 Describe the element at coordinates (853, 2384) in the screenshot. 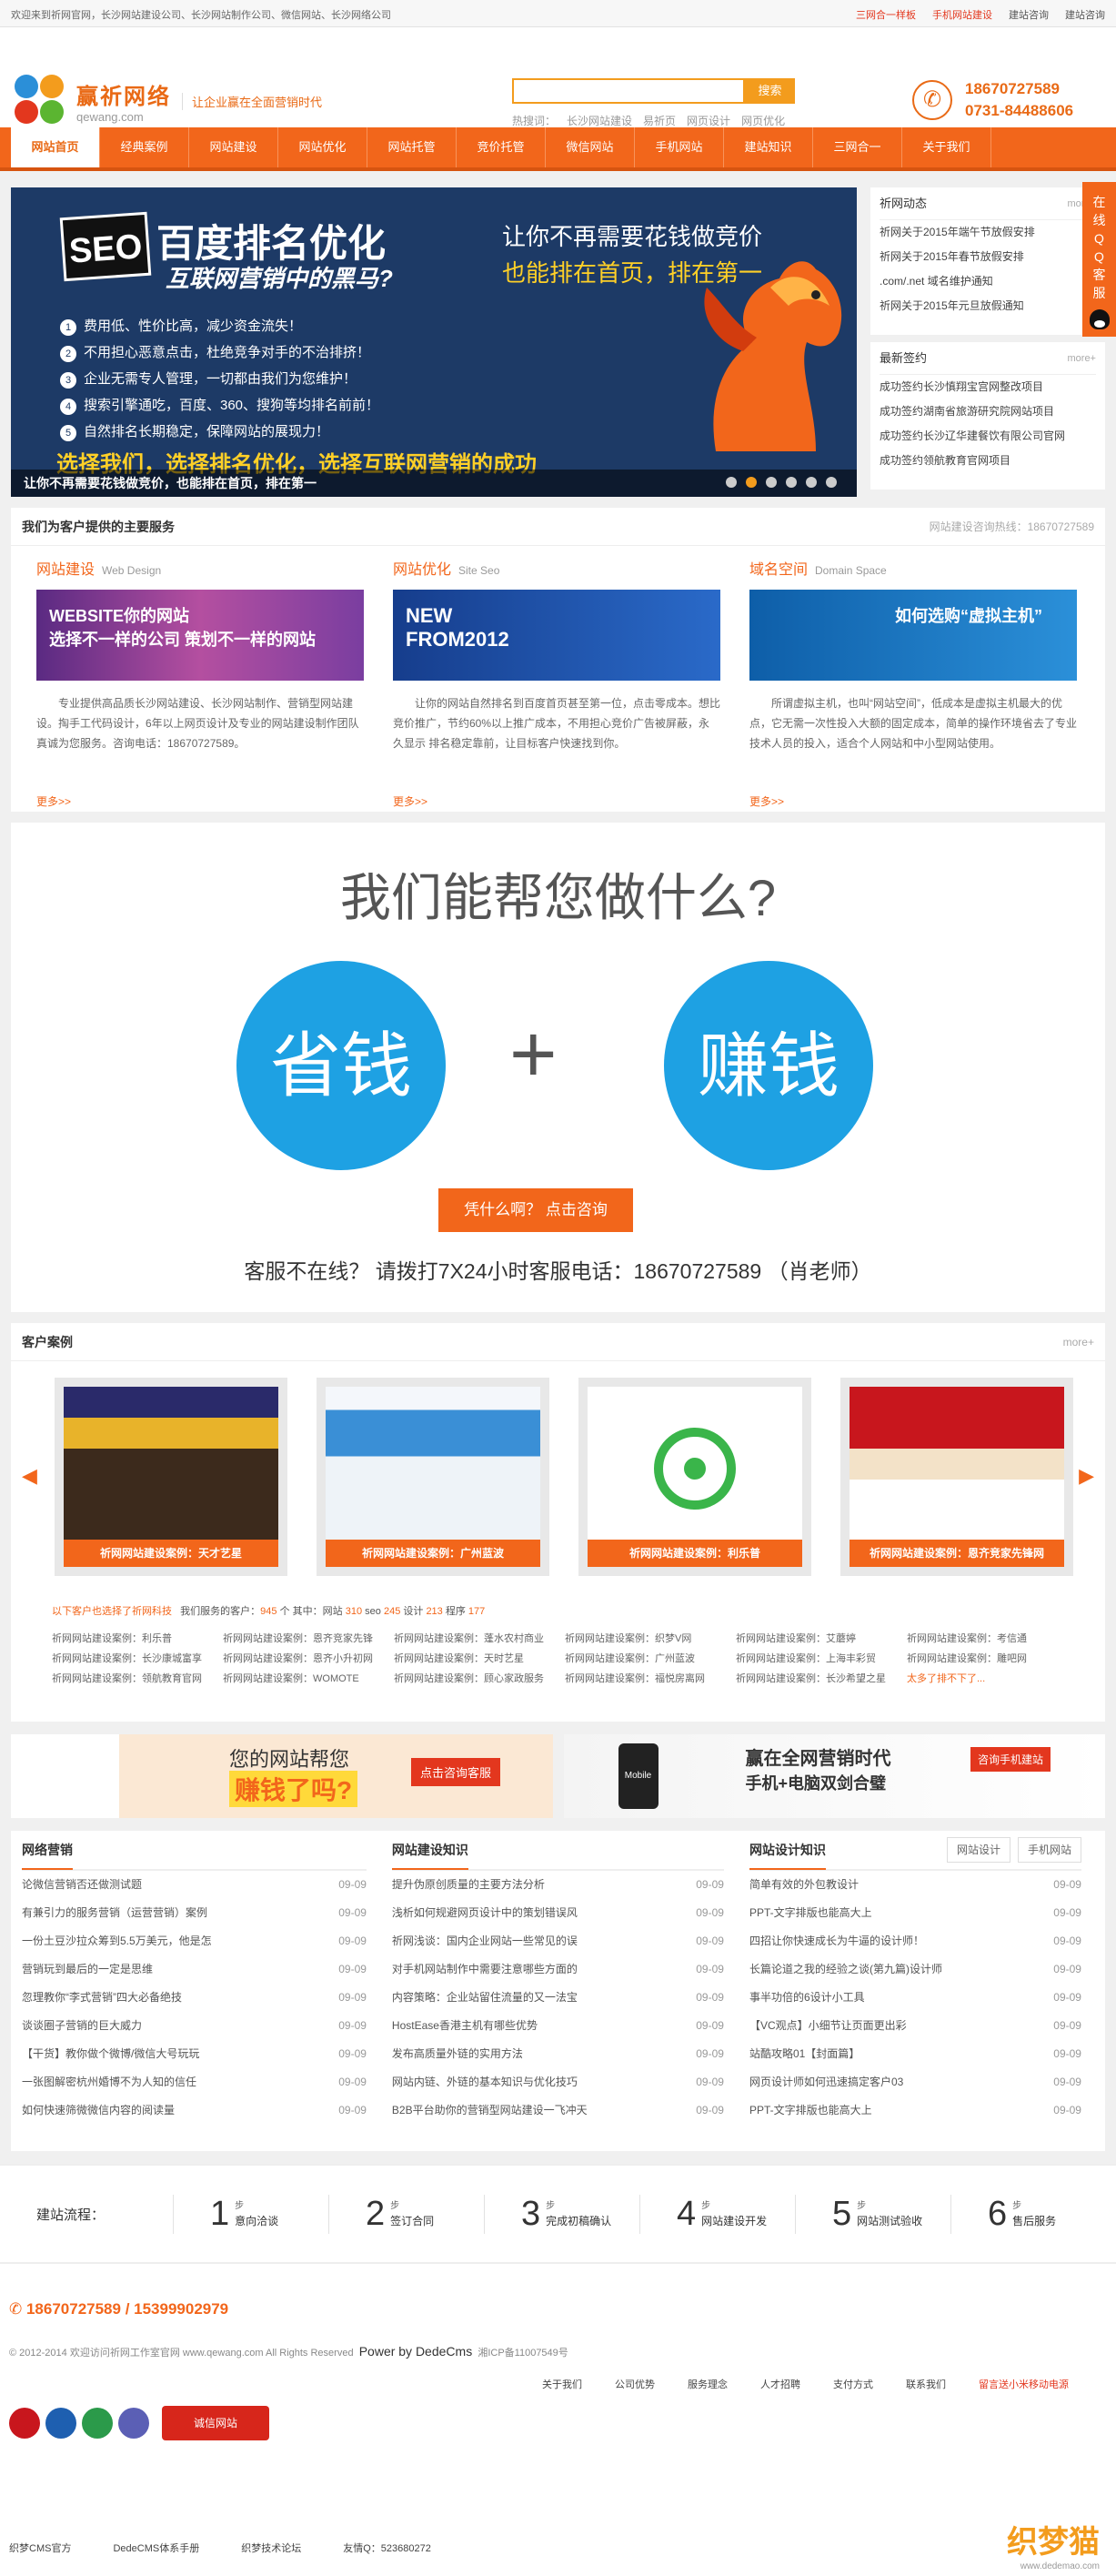

I see `footer-link: 支付方式` at that location.